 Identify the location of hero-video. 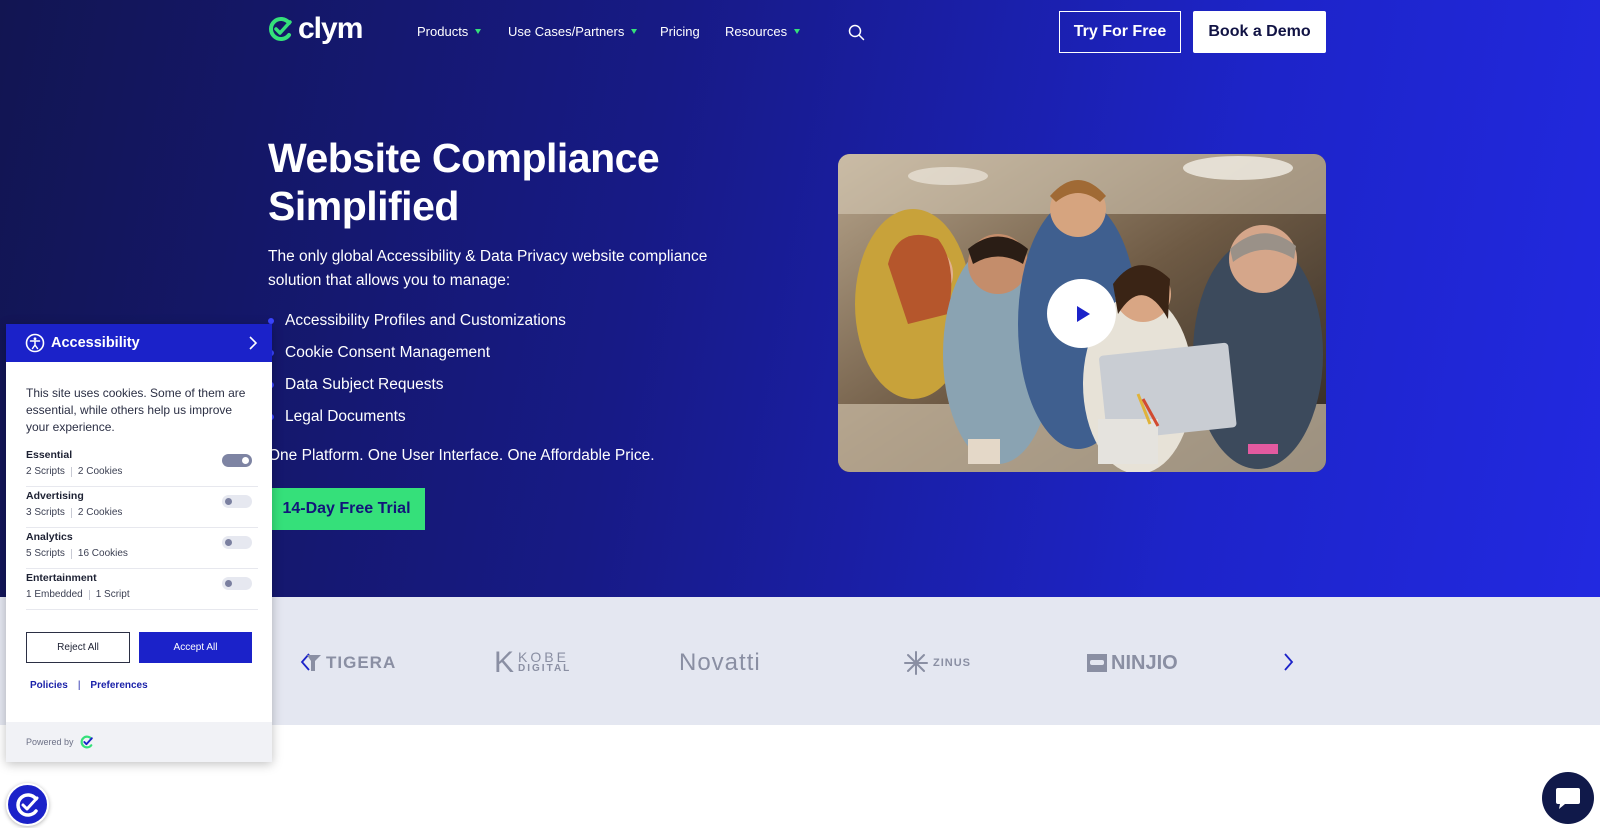
(1082, 313).